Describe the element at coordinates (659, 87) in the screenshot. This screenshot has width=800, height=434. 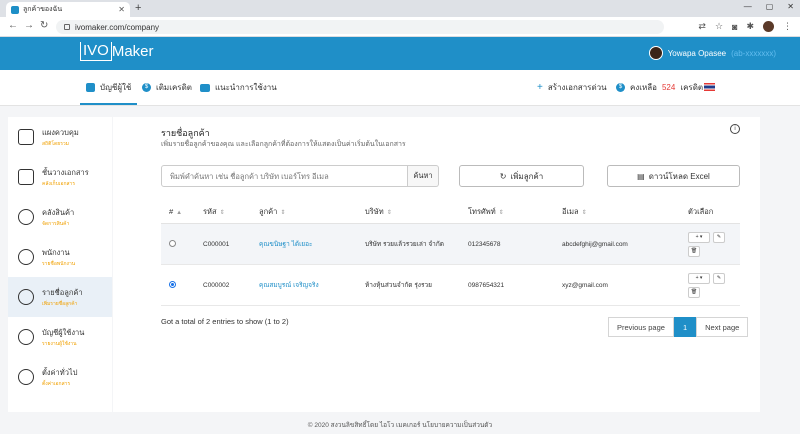
I see `credit-balance: $ คงเหลือ 524 เครดิต` at that location.